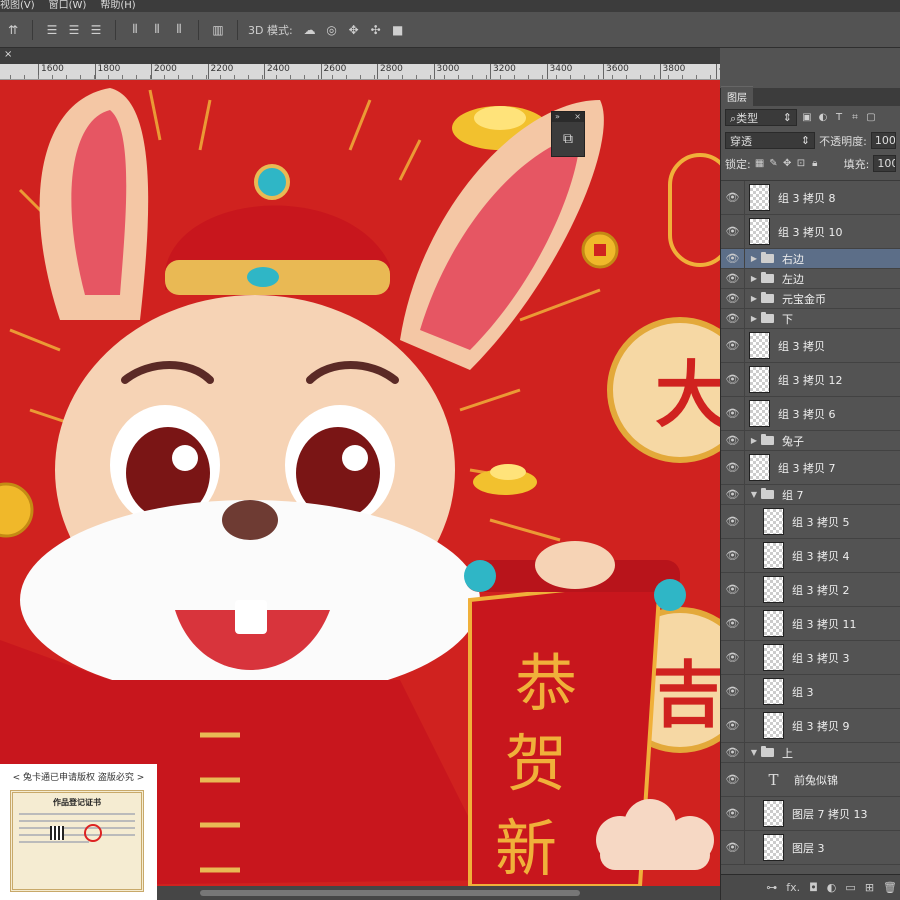 This screenshot has width=900, height=900. What do you see at coordinates (839, 117) in the screenshot?
I see `text-filter-icon: T` at bounding box center [839, 117].